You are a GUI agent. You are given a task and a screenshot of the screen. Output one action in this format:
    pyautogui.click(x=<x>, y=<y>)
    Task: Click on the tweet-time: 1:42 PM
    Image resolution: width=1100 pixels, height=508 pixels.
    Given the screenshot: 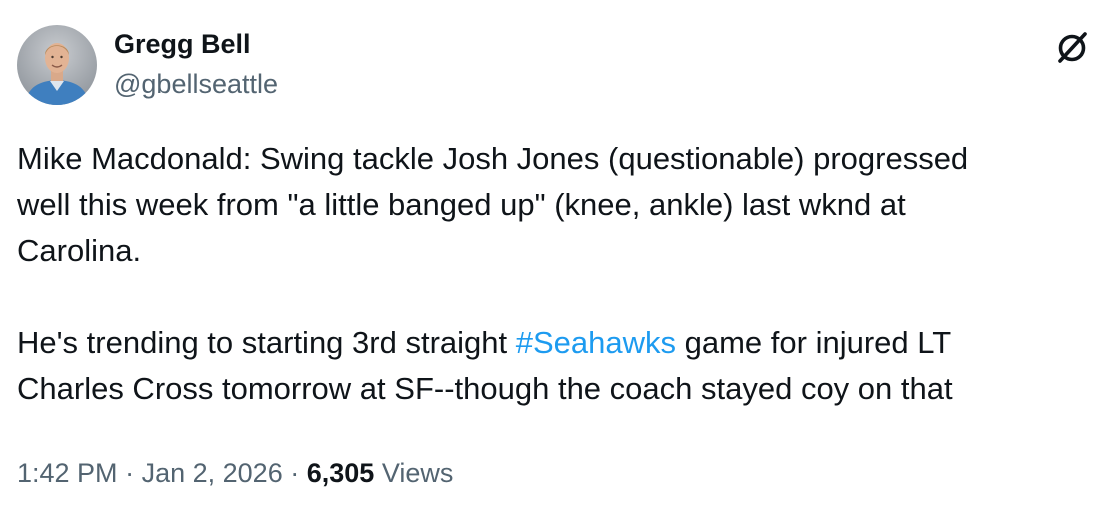 What is the action you would take?
    pyautogui.click(x=67, y=473)
    